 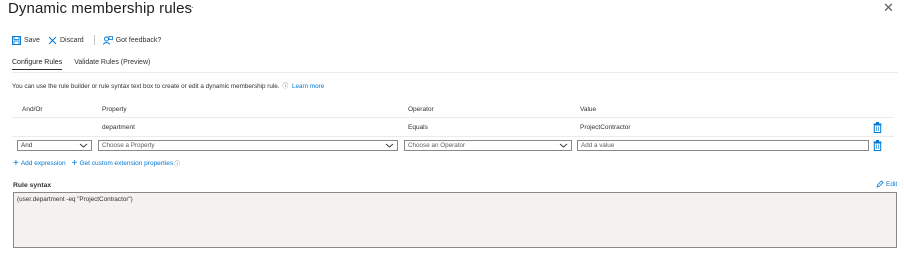 I want to click on edit-button: Edit, so click(x=886, y=184).